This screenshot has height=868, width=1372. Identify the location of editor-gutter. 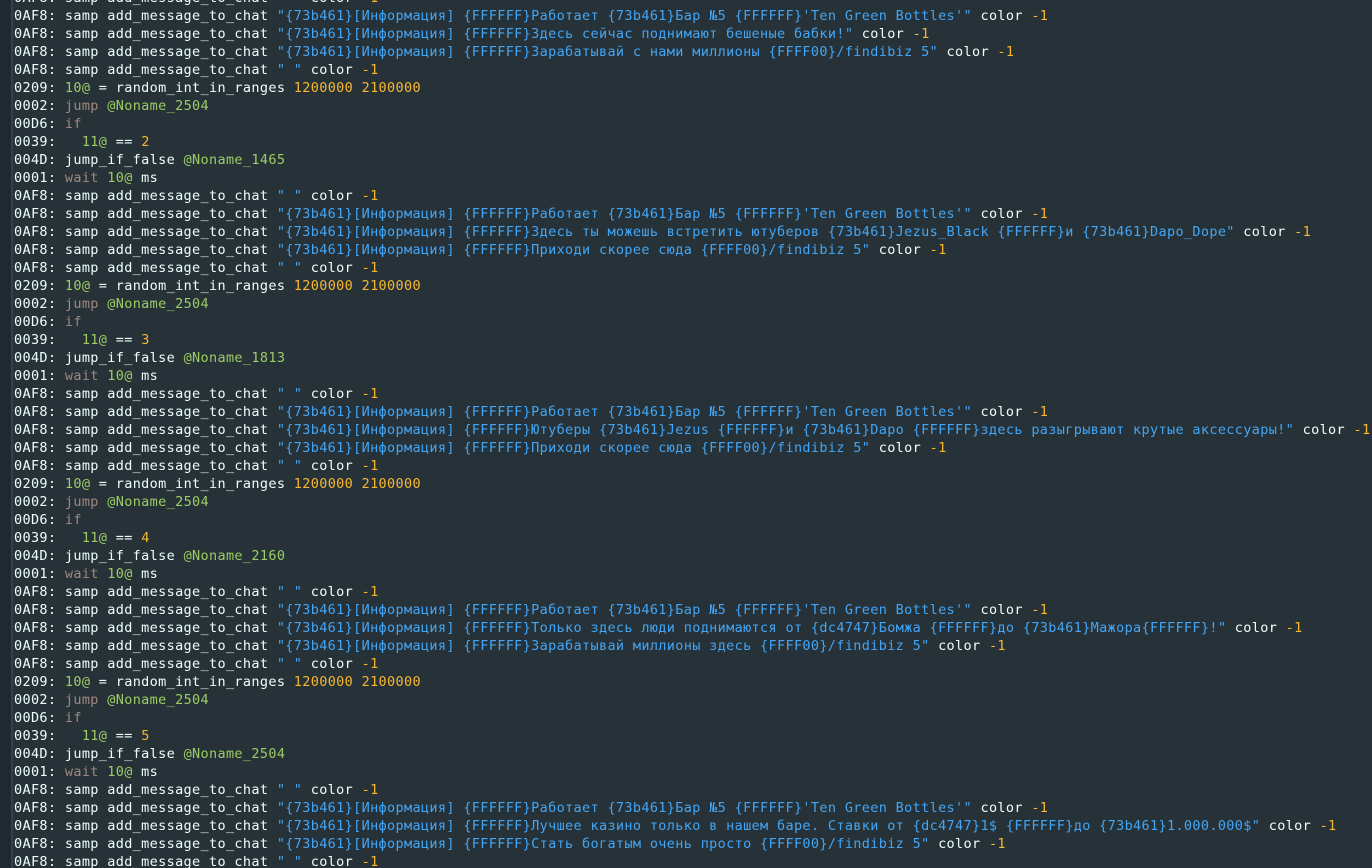
(6, 434).